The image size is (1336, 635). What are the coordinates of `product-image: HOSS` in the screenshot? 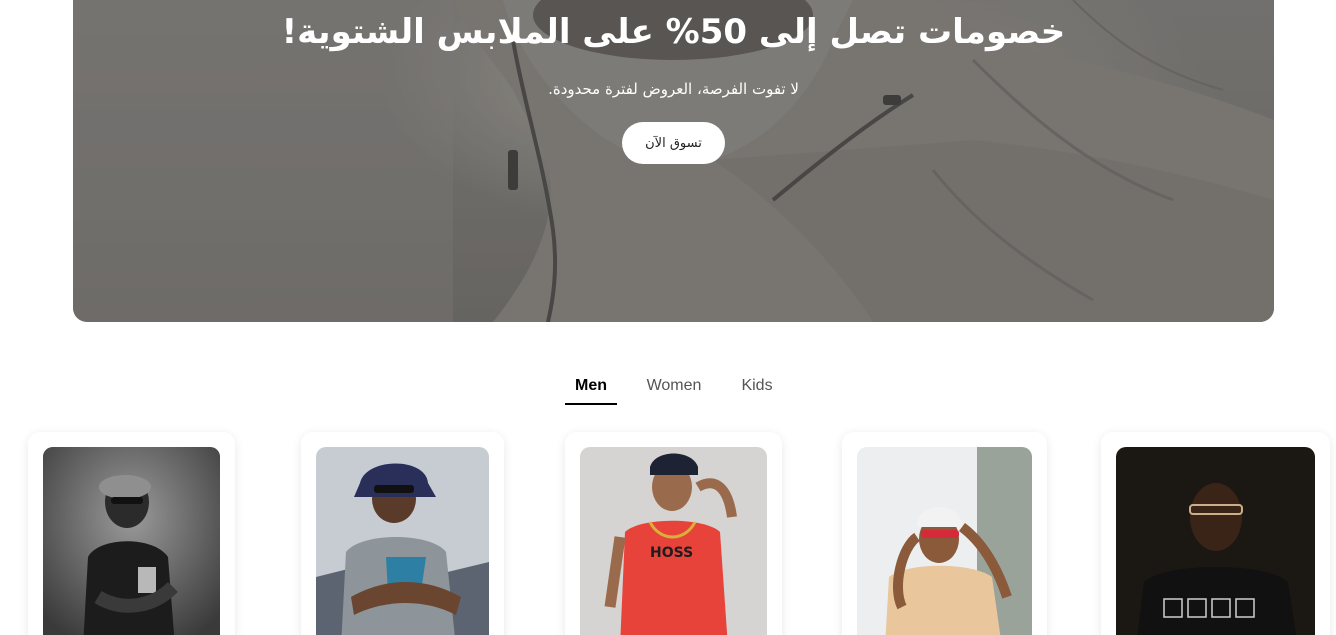 It's located at (673, 541).